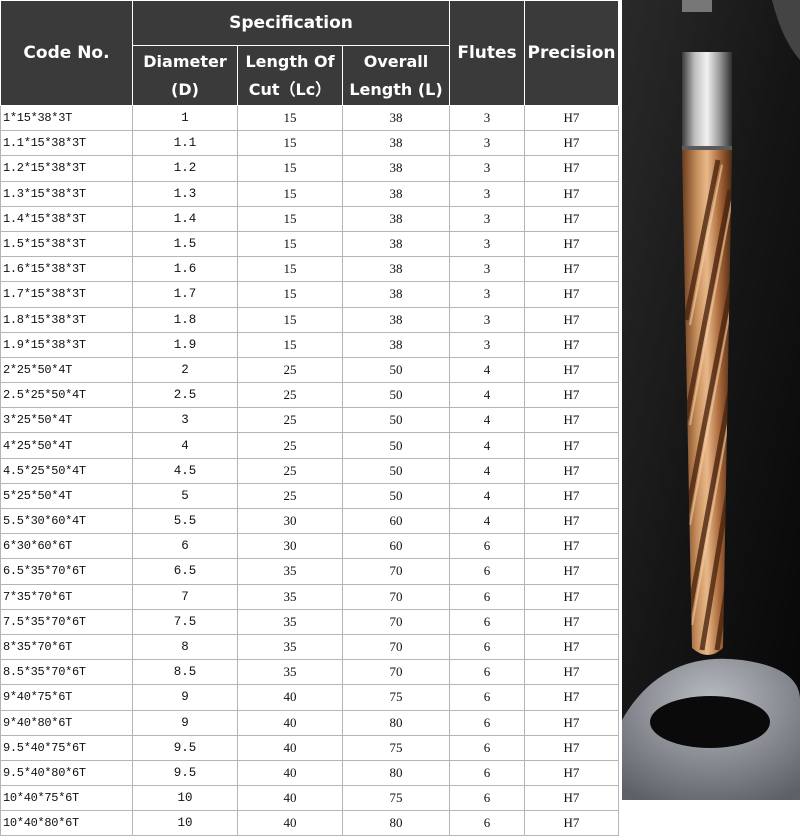  I want to click on cell-code-no: 10*40*80*6T, so click(66, 823).